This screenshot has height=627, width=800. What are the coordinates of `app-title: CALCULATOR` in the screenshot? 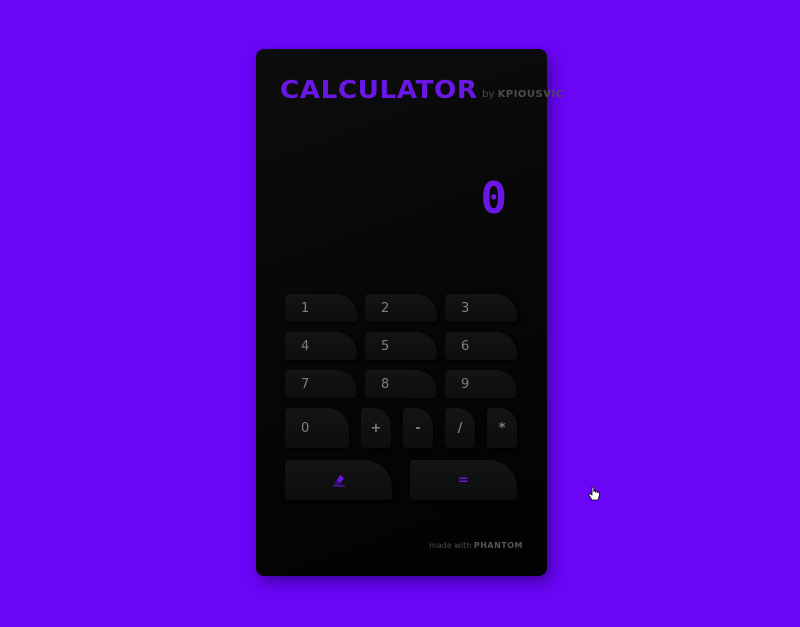 It's located at (379, 89).